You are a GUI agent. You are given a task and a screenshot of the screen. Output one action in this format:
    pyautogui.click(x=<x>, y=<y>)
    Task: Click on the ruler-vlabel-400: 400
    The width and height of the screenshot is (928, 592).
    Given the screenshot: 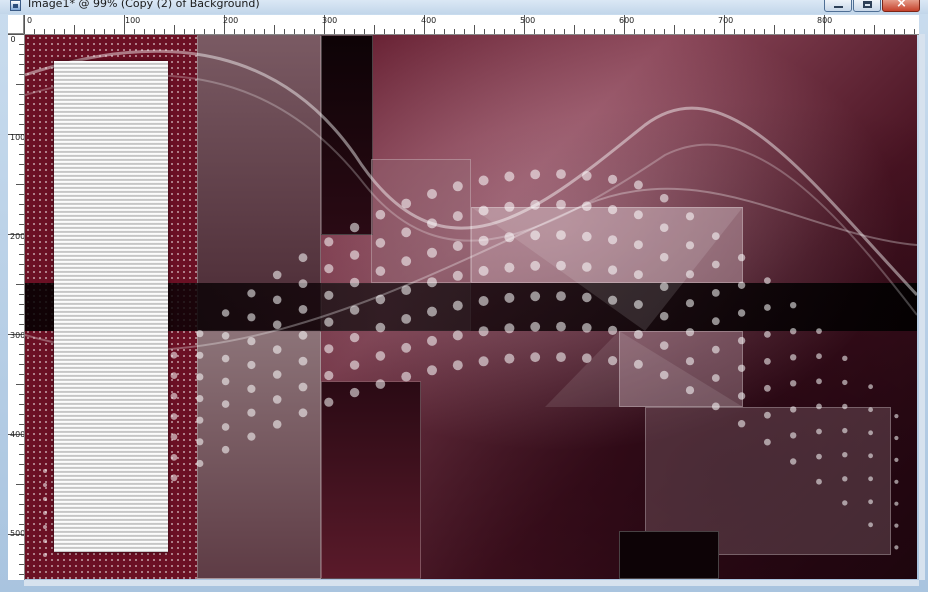 What is the action you would take?
    pyautogui.click(x=17, y=434)
    